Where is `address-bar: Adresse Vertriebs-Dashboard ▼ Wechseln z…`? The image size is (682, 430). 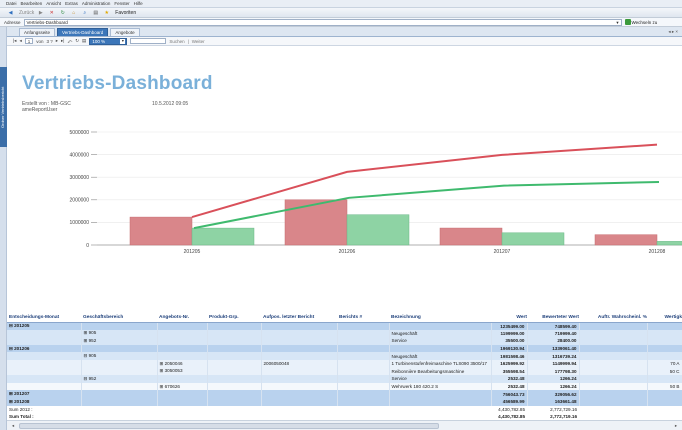 address-bar: Adresse Vertriebs-Dashboard ▼ Wechseln z… is located at coordinates (341, 22).